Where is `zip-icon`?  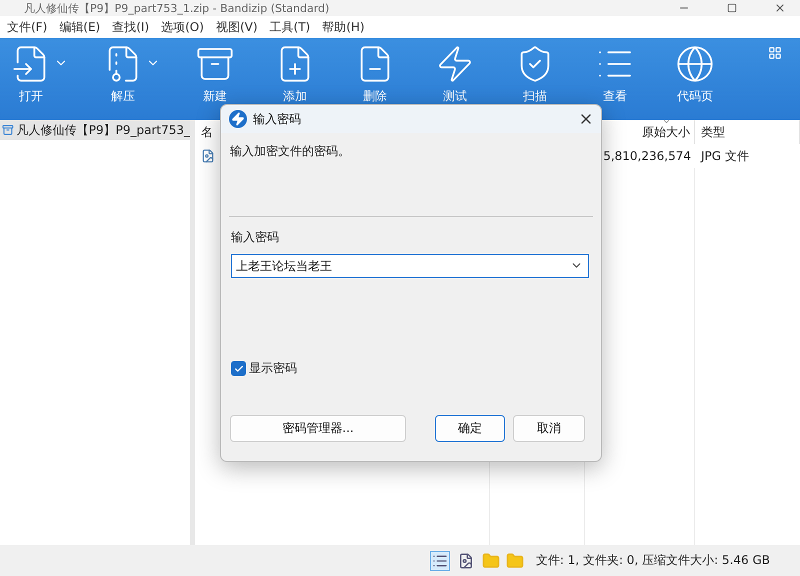 zip-icon is located at coordinates (8, 130).